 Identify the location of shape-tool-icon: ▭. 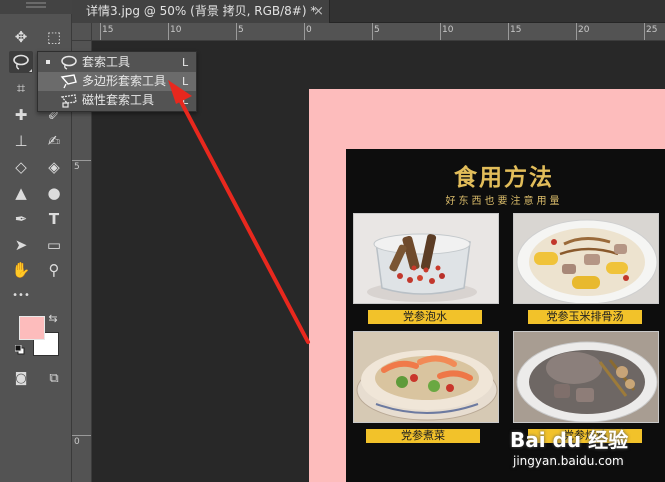
(54, 245).